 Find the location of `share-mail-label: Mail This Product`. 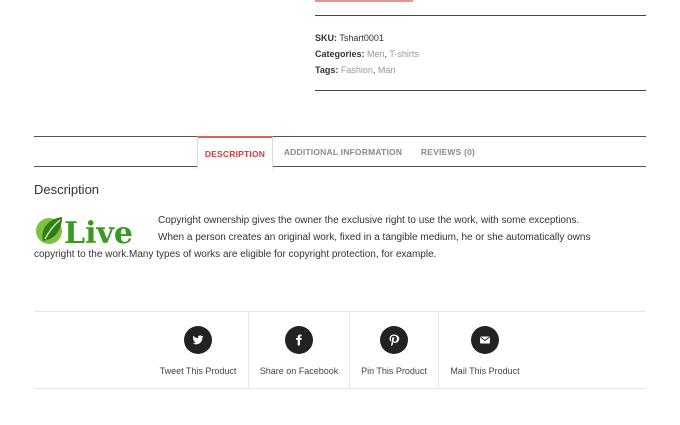

share-mail-label: Mail This Product is located at coordinates (485, 371).